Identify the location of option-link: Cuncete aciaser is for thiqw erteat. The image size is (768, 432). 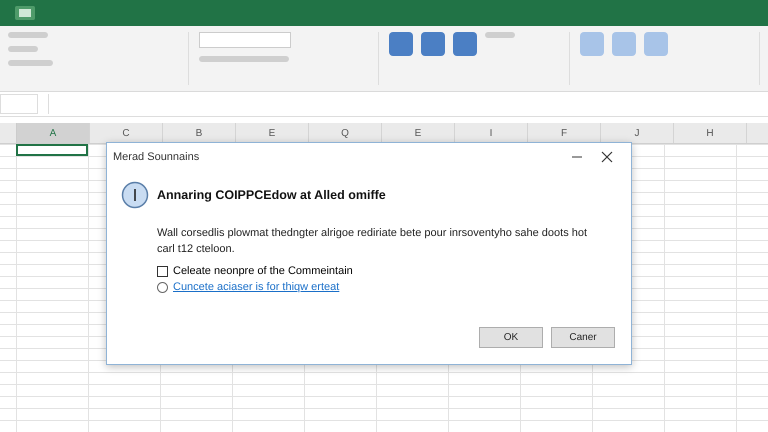
(256, 287).